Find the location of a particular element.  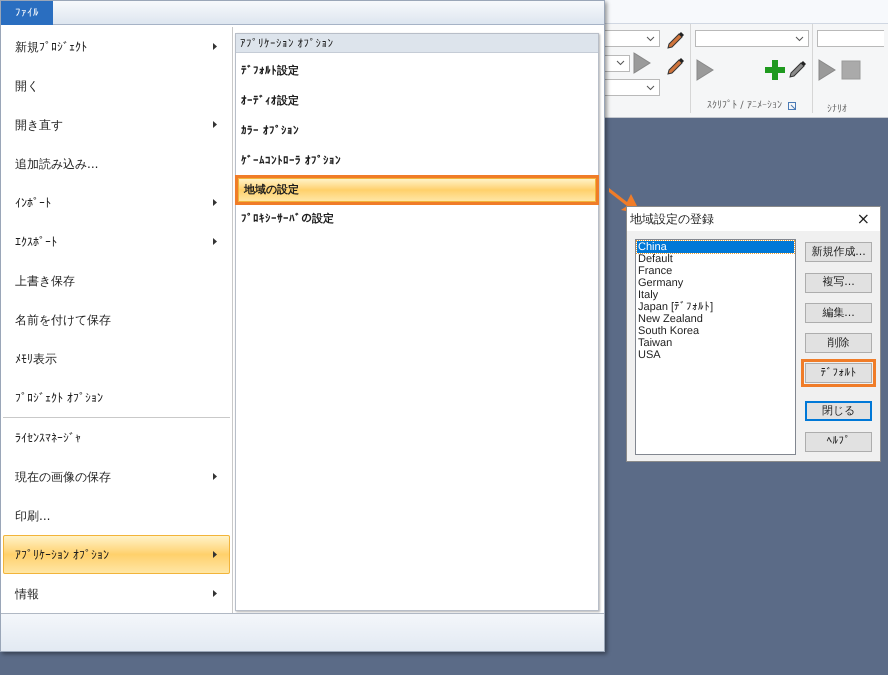

menu-item: 開き直す is located at coordinates (116, 124).